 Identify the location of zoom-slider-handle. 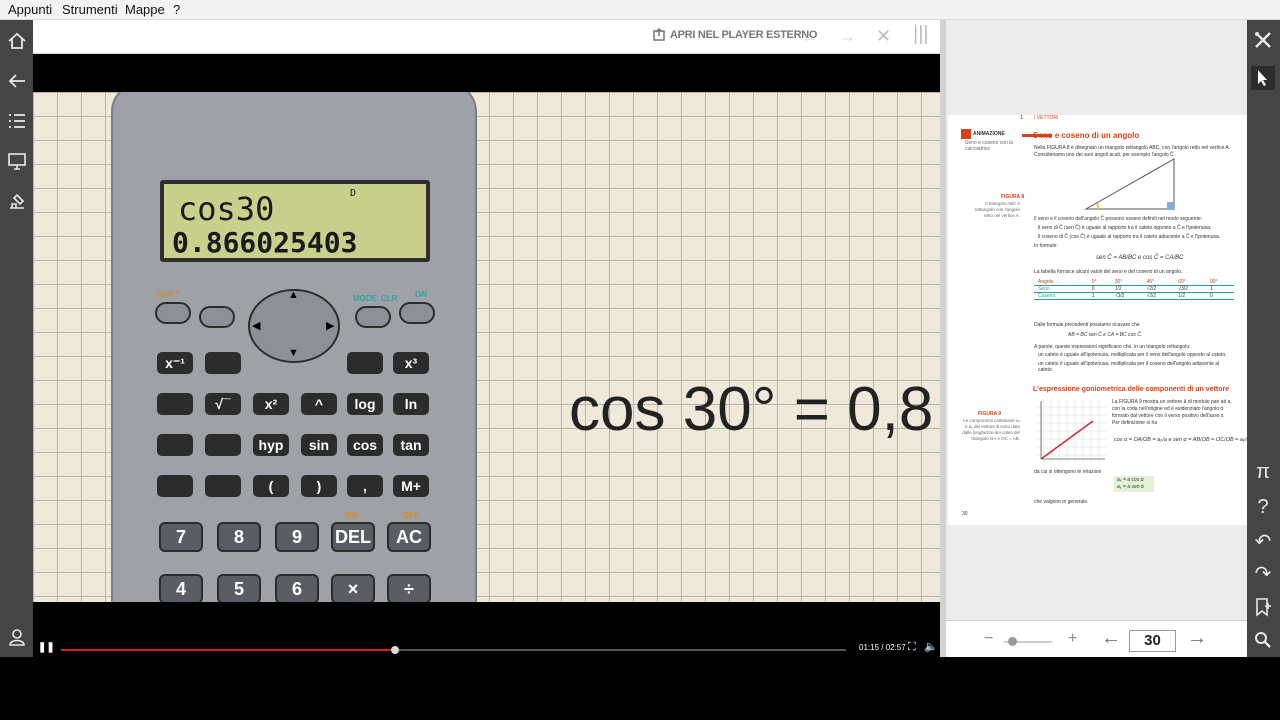
(1012, 641).